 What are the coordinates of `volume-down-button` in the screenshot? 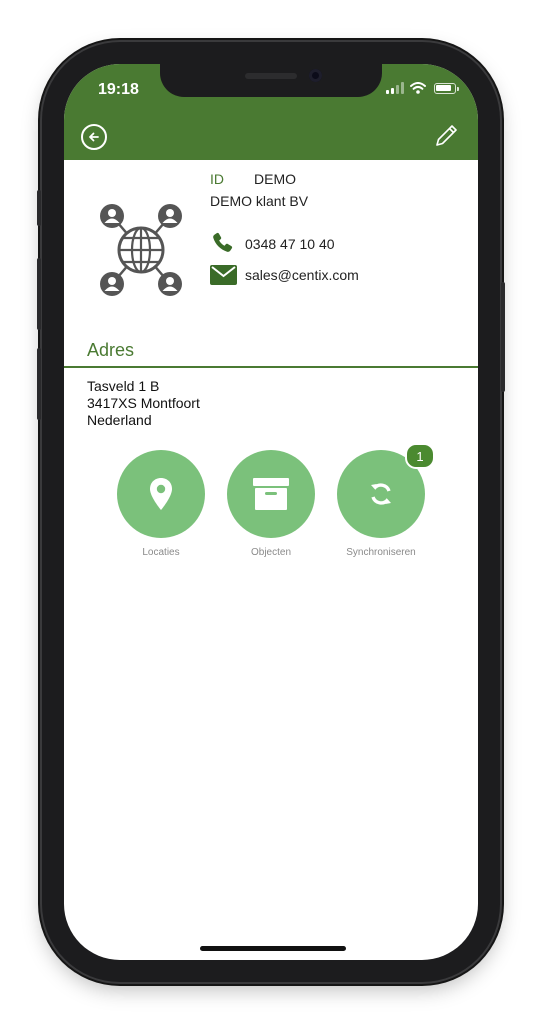 It's located at (39, 384).